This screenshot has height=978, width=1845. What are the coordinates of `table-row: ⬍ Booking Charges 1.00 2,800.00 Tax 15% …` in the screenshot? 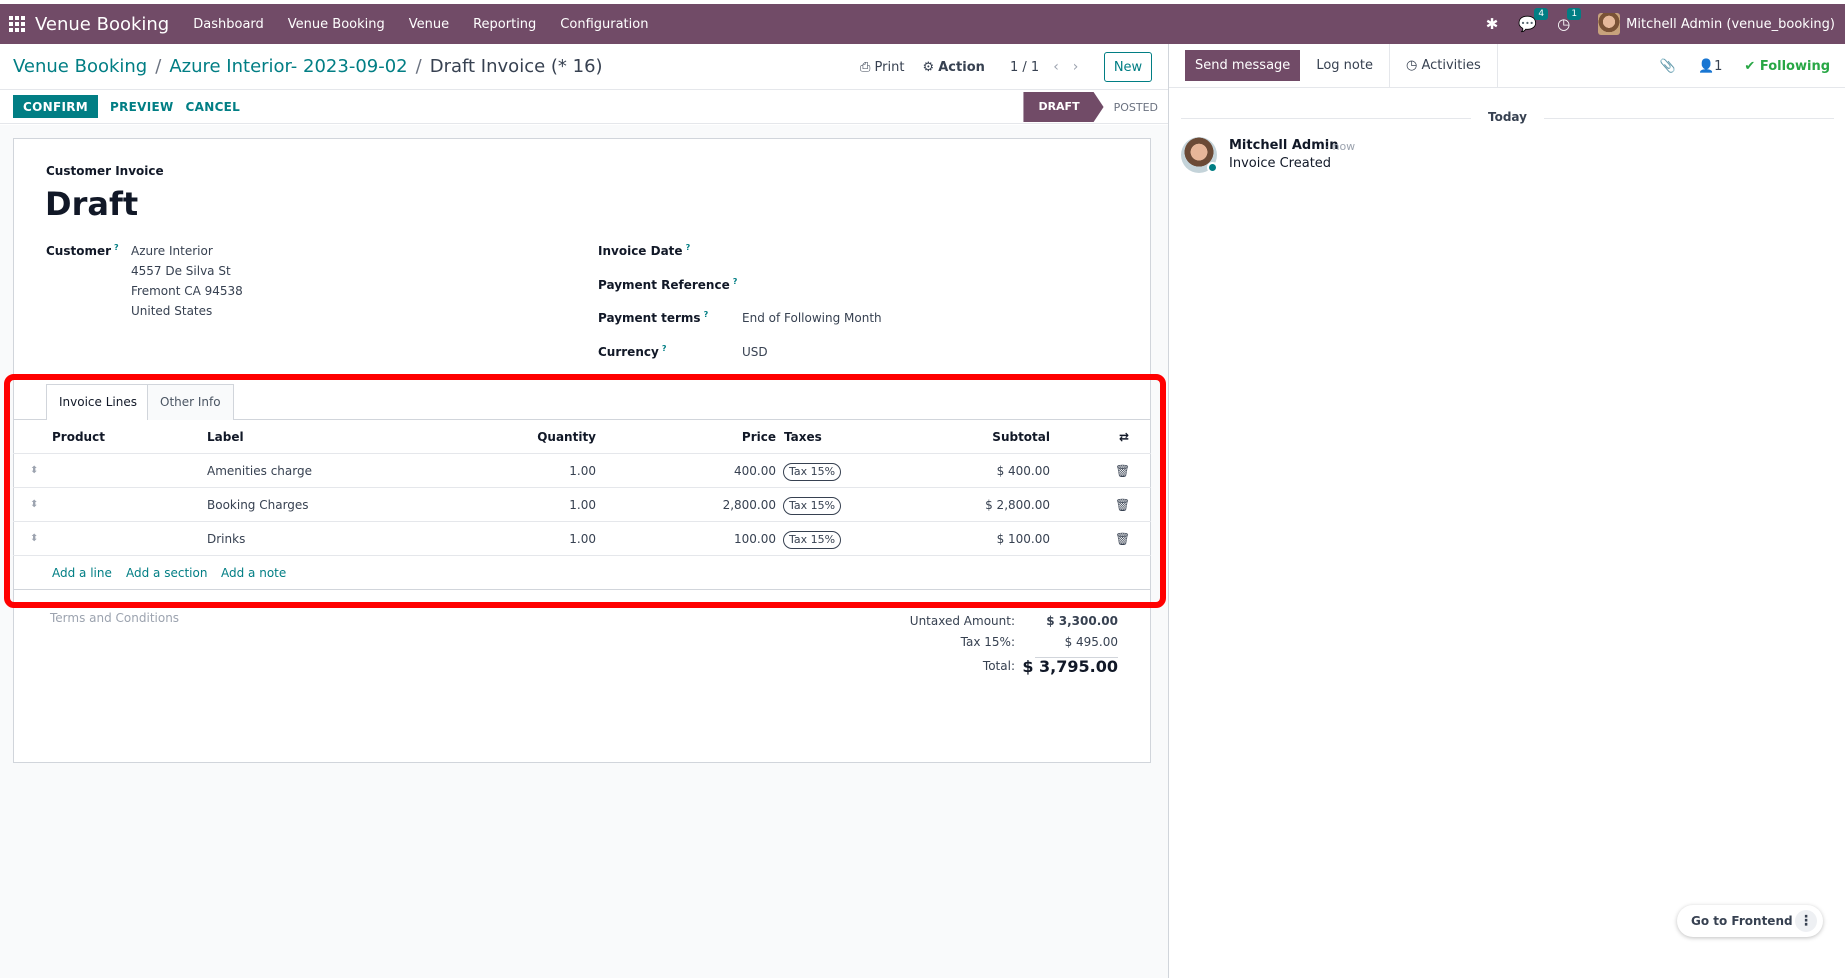 It's located at (582, 505).